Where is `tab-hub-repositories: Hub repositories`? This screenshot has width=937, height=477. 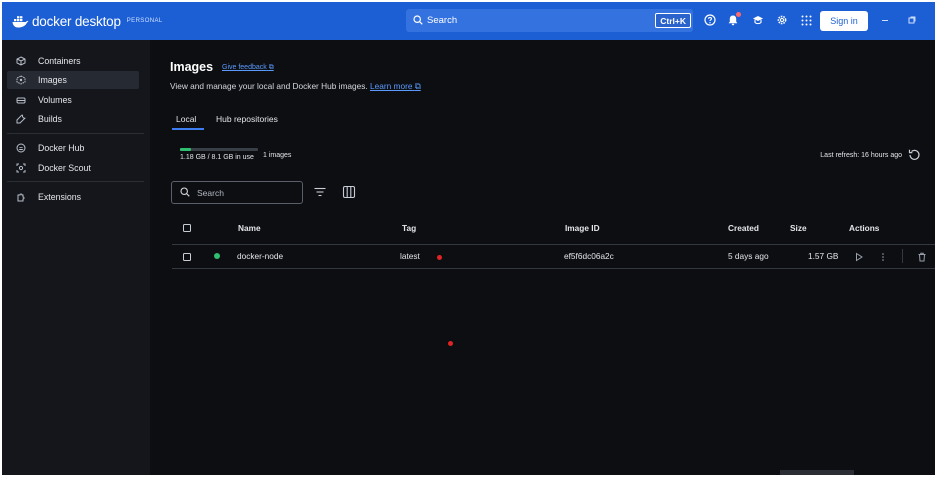
tab-hub-repositories: Hub repositories is located at coordinates (247, 119).